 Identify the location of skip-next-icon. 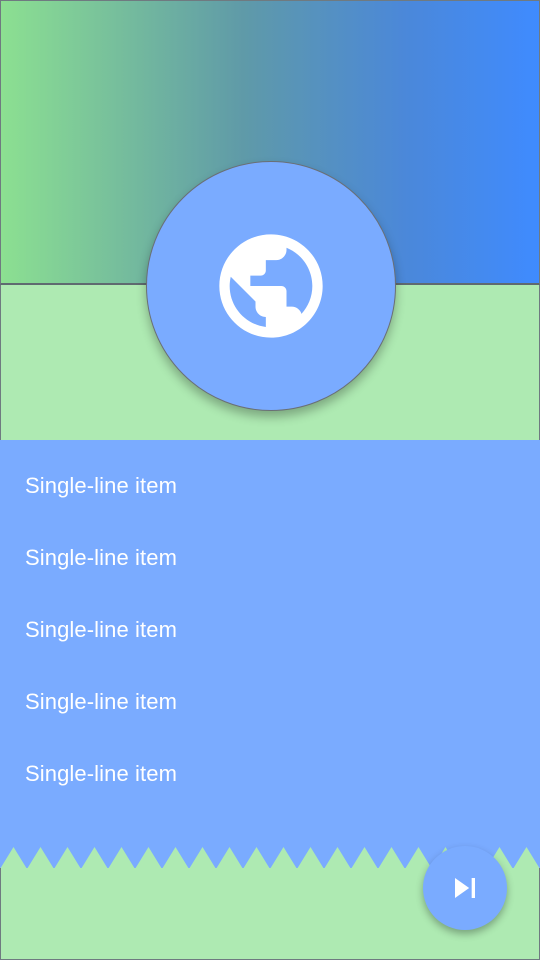
(465, 888).